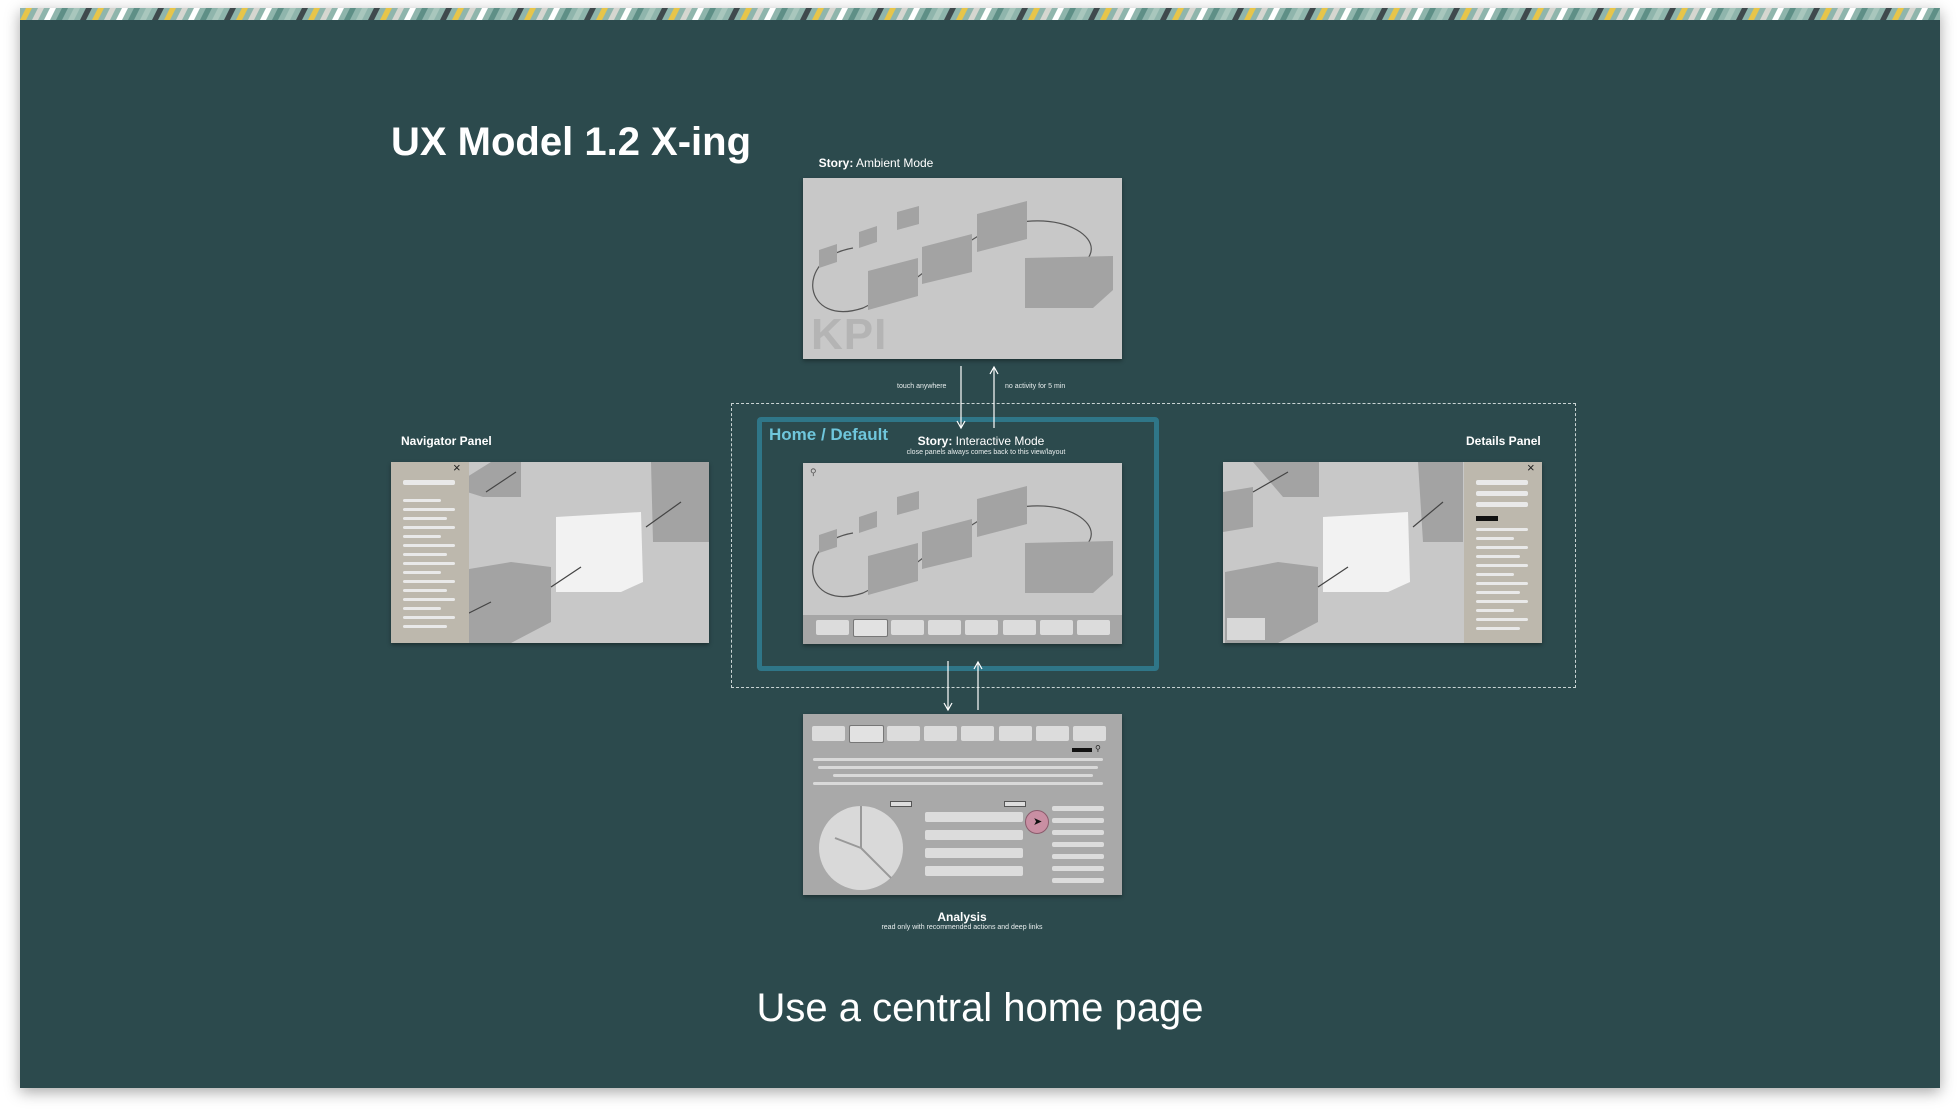  What do you see at coordinates (1015, 804) in the screenshot?
I see `analysis-small-button` at bounding box center [1015, 804].